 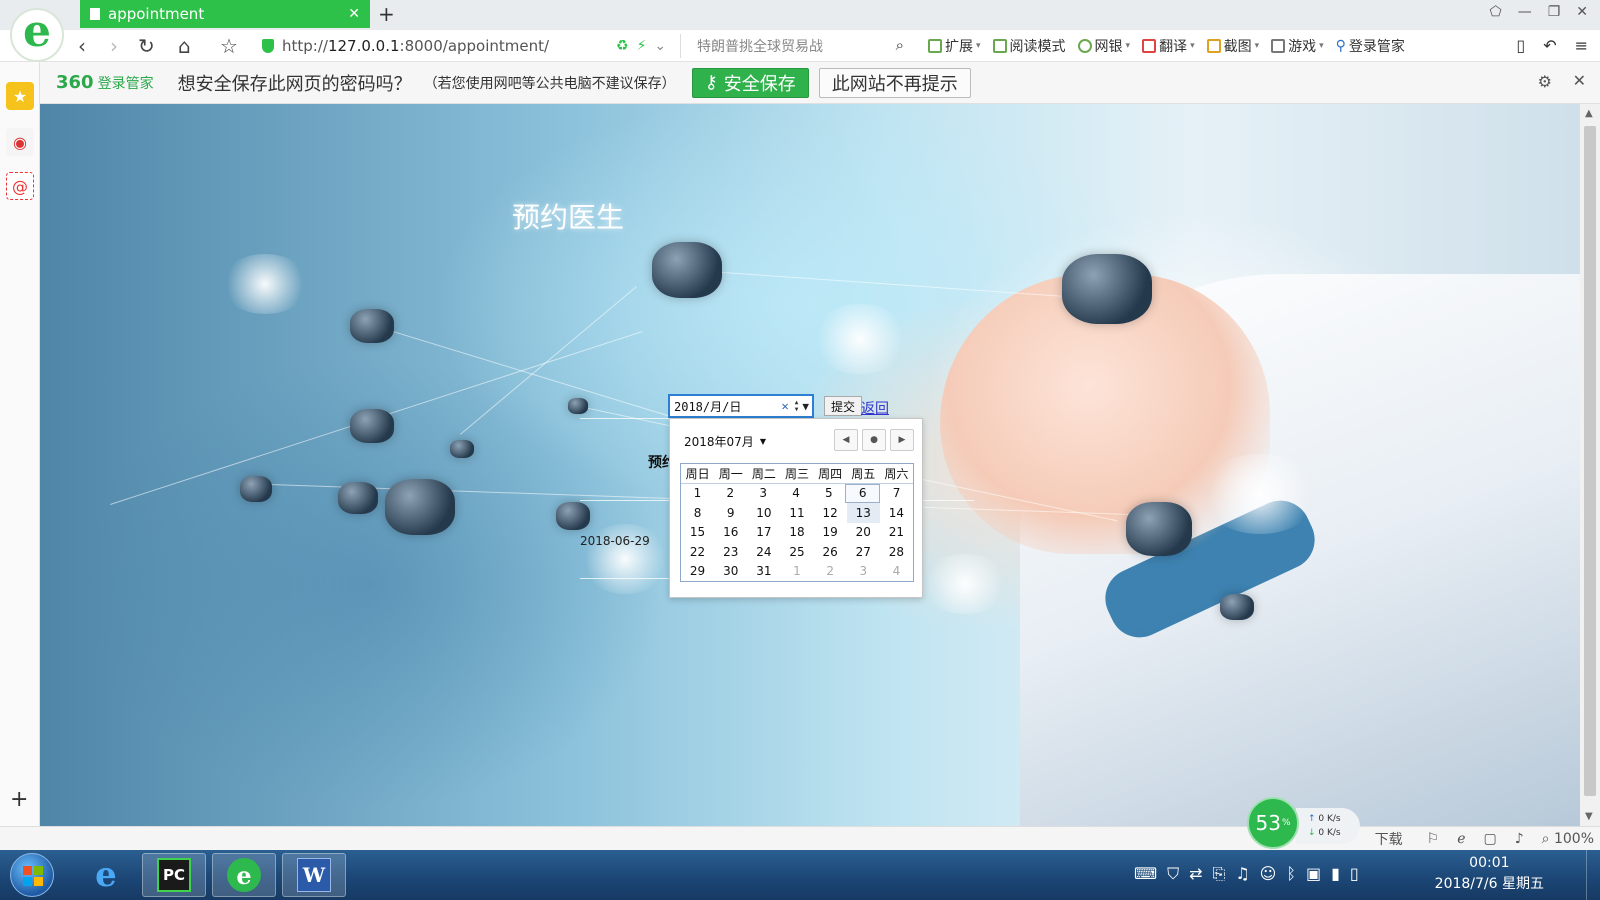 I want to click on calendar-day: 4, so click(x=796, y=494).